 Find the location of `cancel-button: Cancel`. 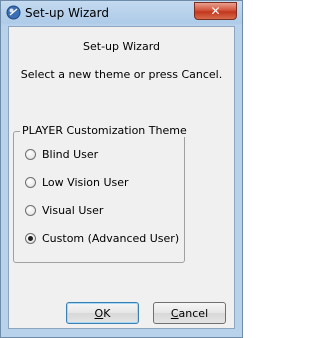

cancel-button: Cancel is located at coordinates (189, 313).